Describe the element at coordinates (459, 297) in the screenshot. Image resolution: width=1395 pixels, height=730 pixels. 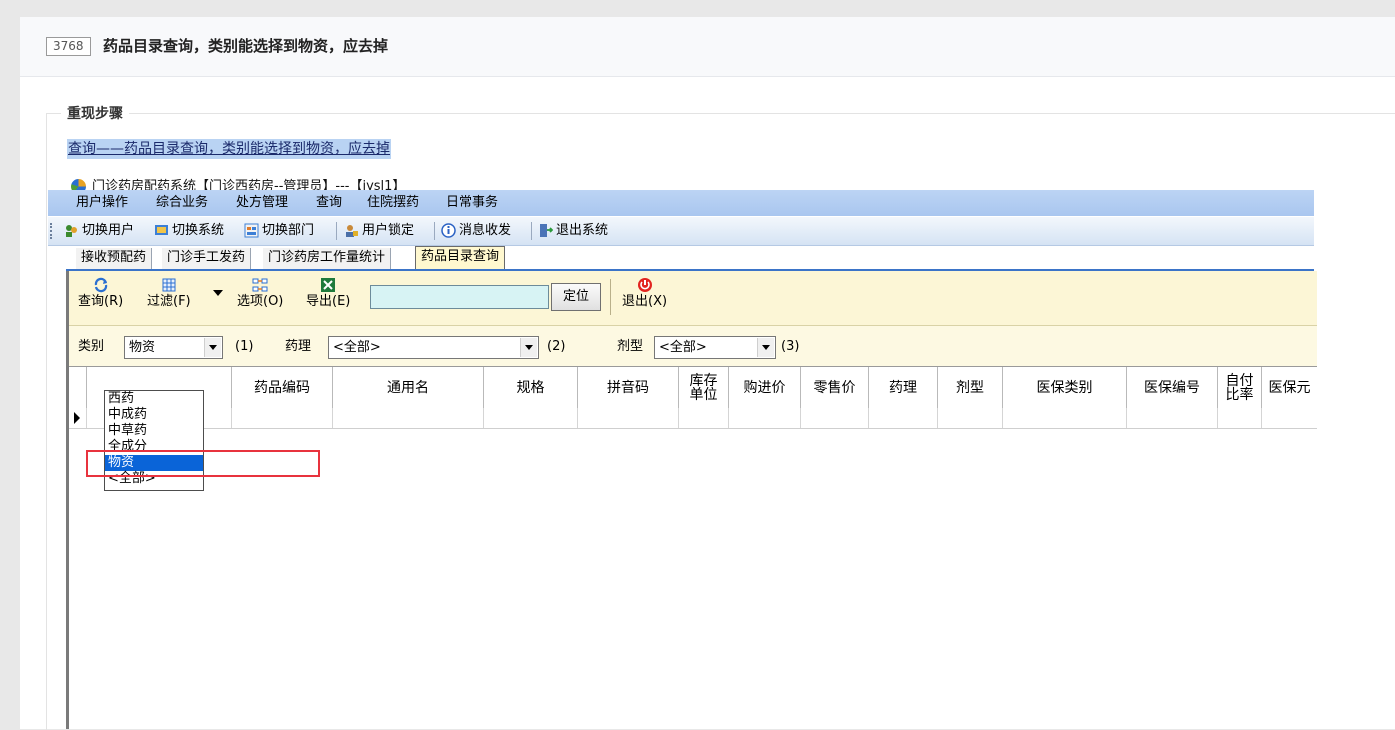
I see `locate-input` at that location.